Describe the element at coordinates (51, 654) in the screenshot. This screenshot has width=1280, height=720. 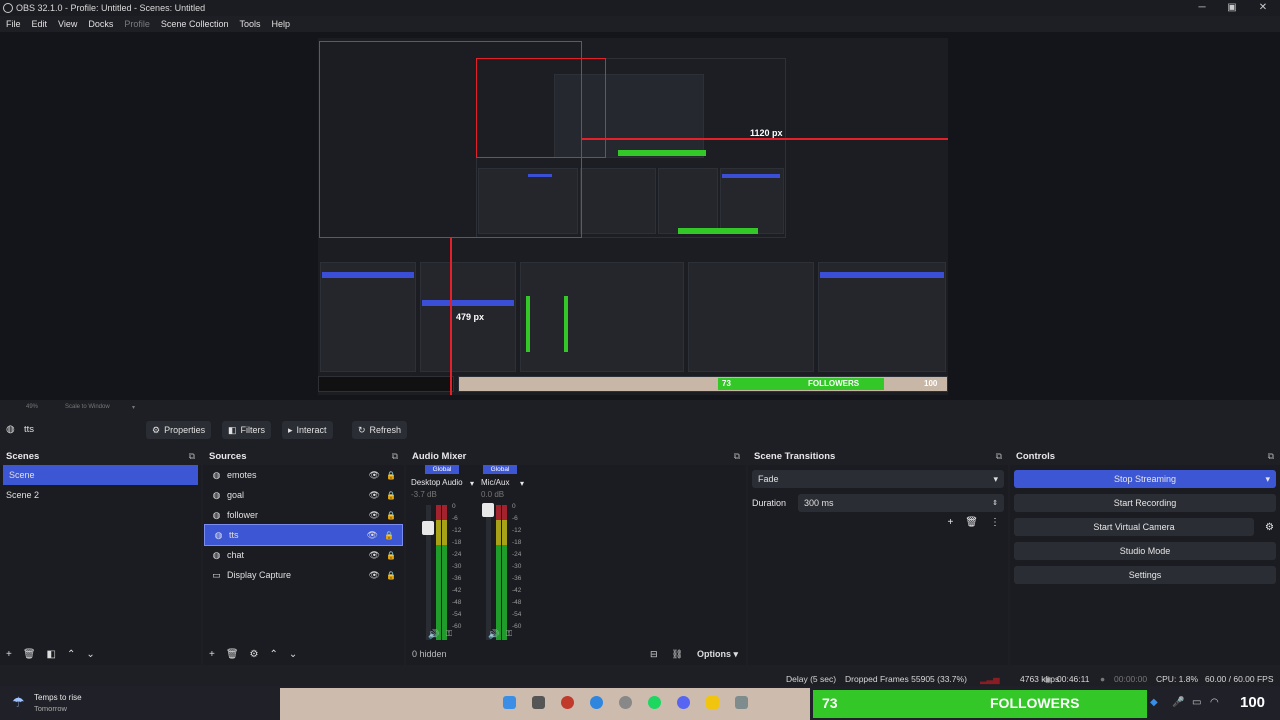
I see `filter-icon: ◧` at that location.